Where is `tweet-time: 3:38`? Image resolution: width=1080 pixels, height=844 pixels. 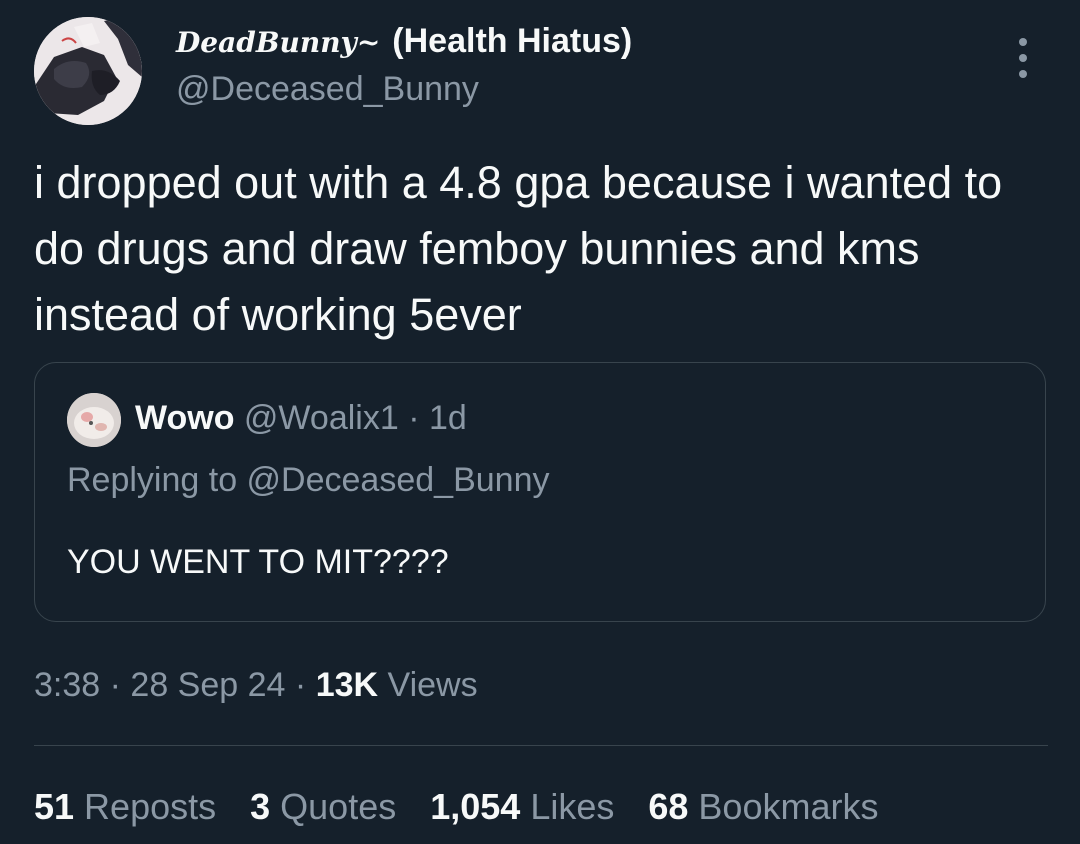
tweet-time: 3:38 is located at coordinates (67, 685).